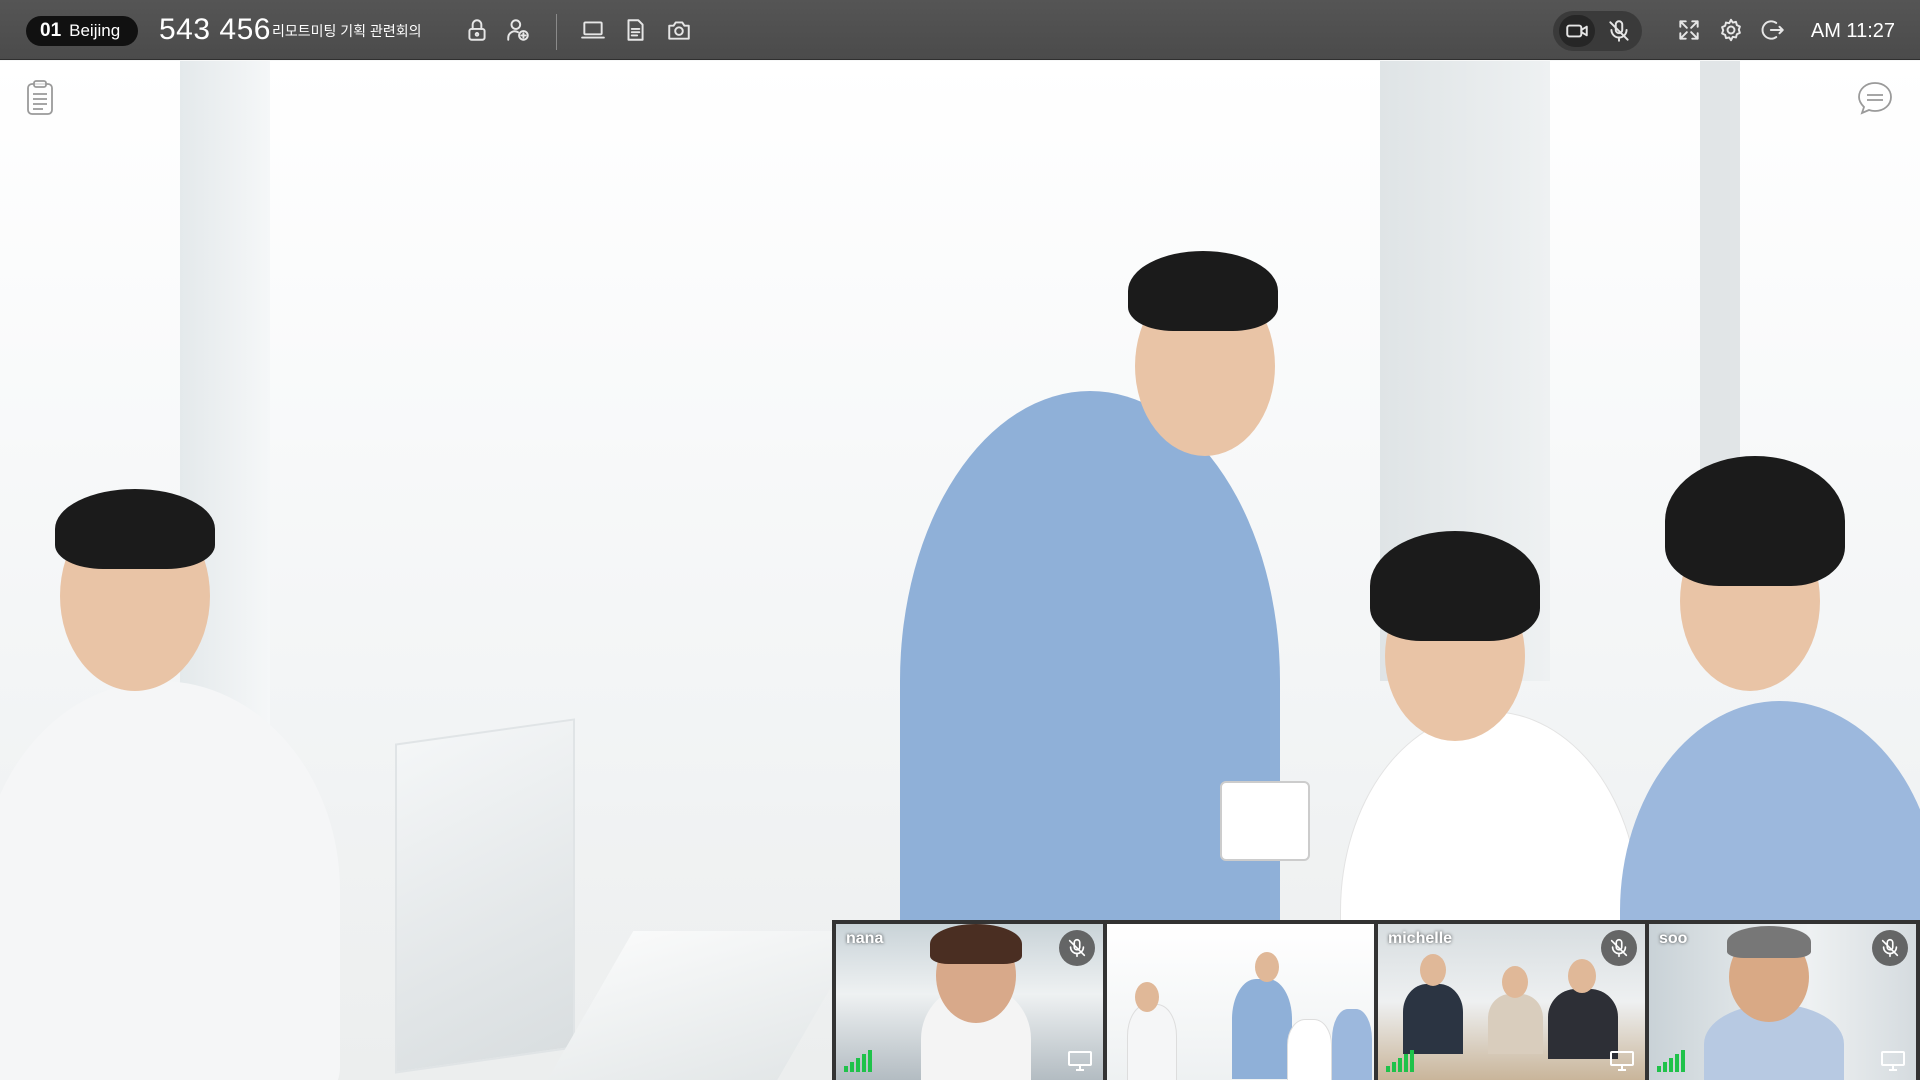 Image resolution: width=1920 pixels, height=1080 pixels. What do you see at coordinates (51, 30) in the screenshot?
I see `room-number: 01` at bounding box center [51, 30].